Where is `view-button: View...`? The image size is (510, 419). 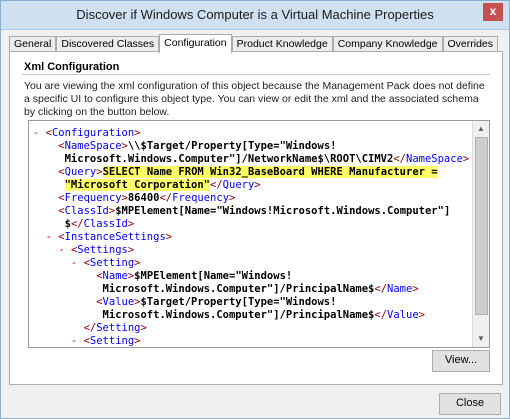
view-button: View... is located at coordinates (461, 361).